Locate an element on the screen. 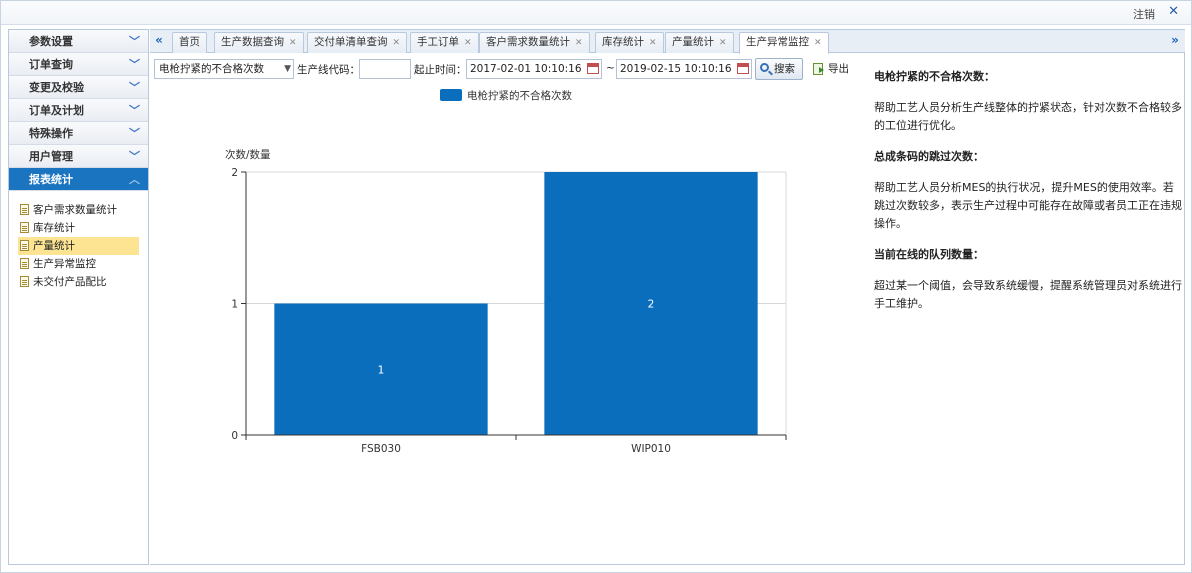 The image size is (1192, 573). sidebar-section-label: 变更及校验 is located at coordinates (56, 87).